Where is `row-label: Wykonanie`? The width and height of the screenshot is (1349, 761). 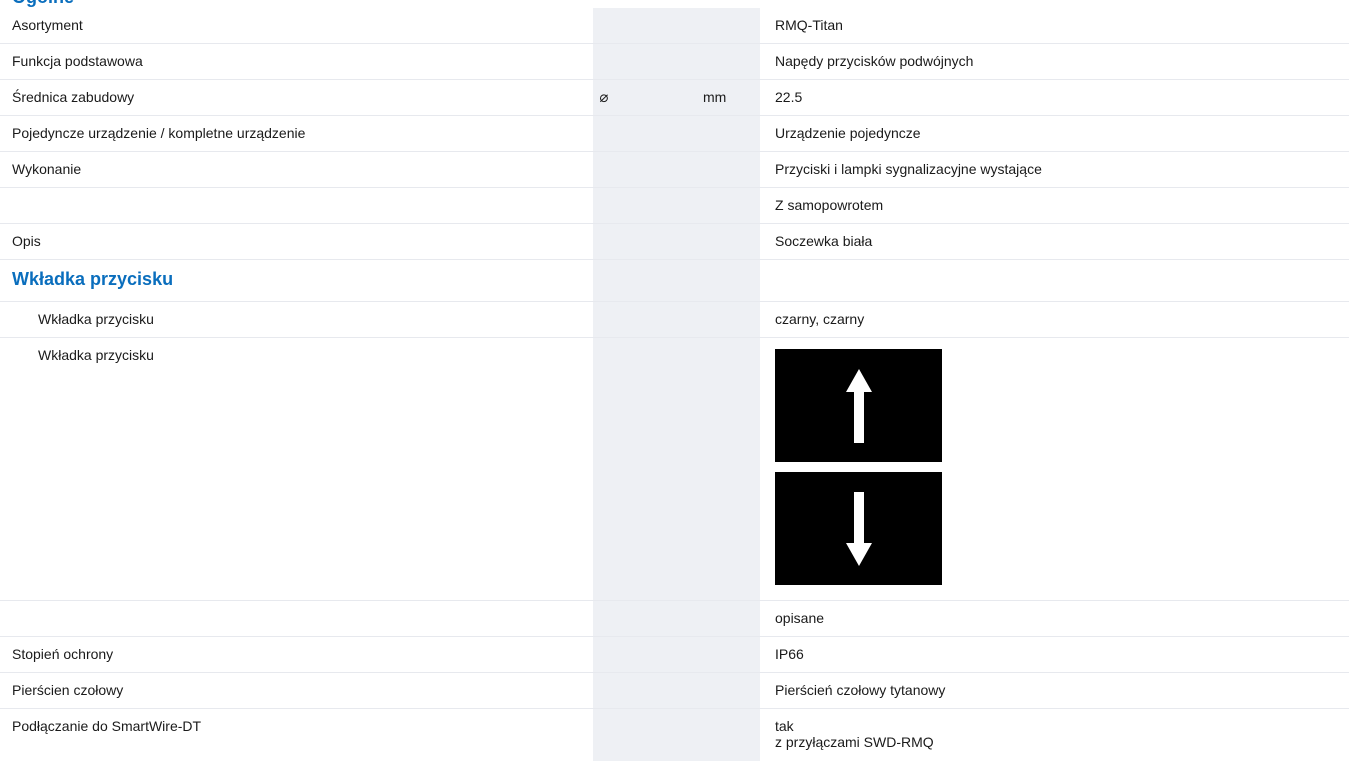
row-label: Wykonanie is located at coordinates (47, 169).